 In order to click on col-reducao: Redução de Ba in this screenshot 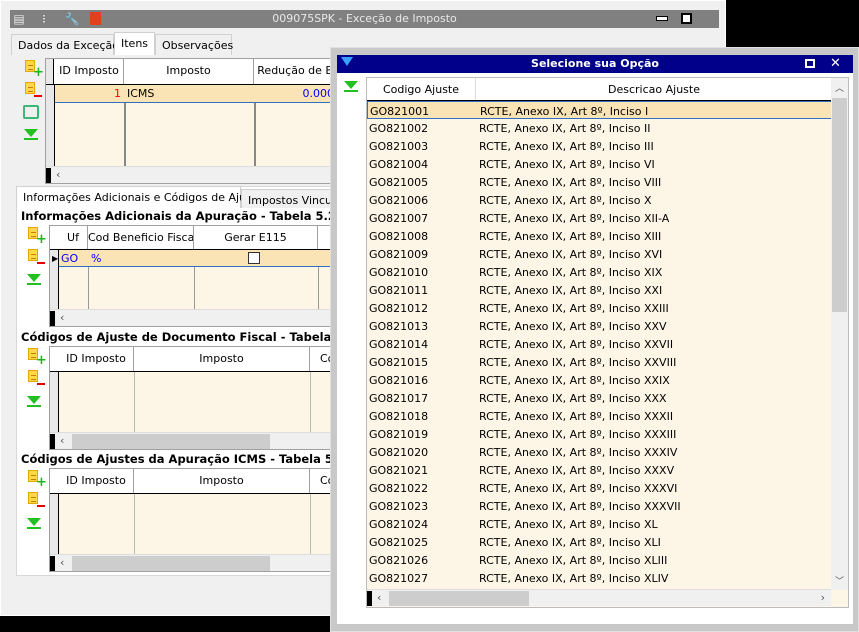, I will do `click(292, 71)`.